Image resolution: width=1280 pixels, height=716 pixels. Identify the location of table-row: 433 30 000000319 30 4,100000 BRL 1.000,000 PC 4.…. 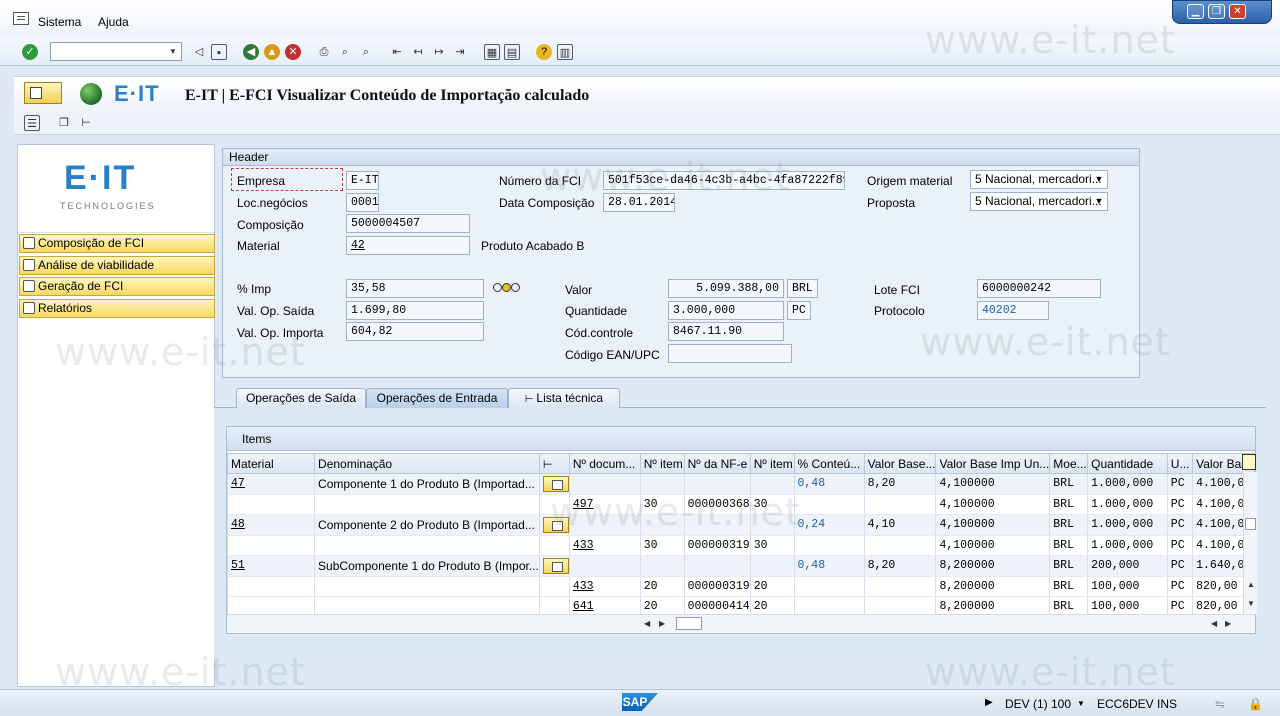
(740, 545).